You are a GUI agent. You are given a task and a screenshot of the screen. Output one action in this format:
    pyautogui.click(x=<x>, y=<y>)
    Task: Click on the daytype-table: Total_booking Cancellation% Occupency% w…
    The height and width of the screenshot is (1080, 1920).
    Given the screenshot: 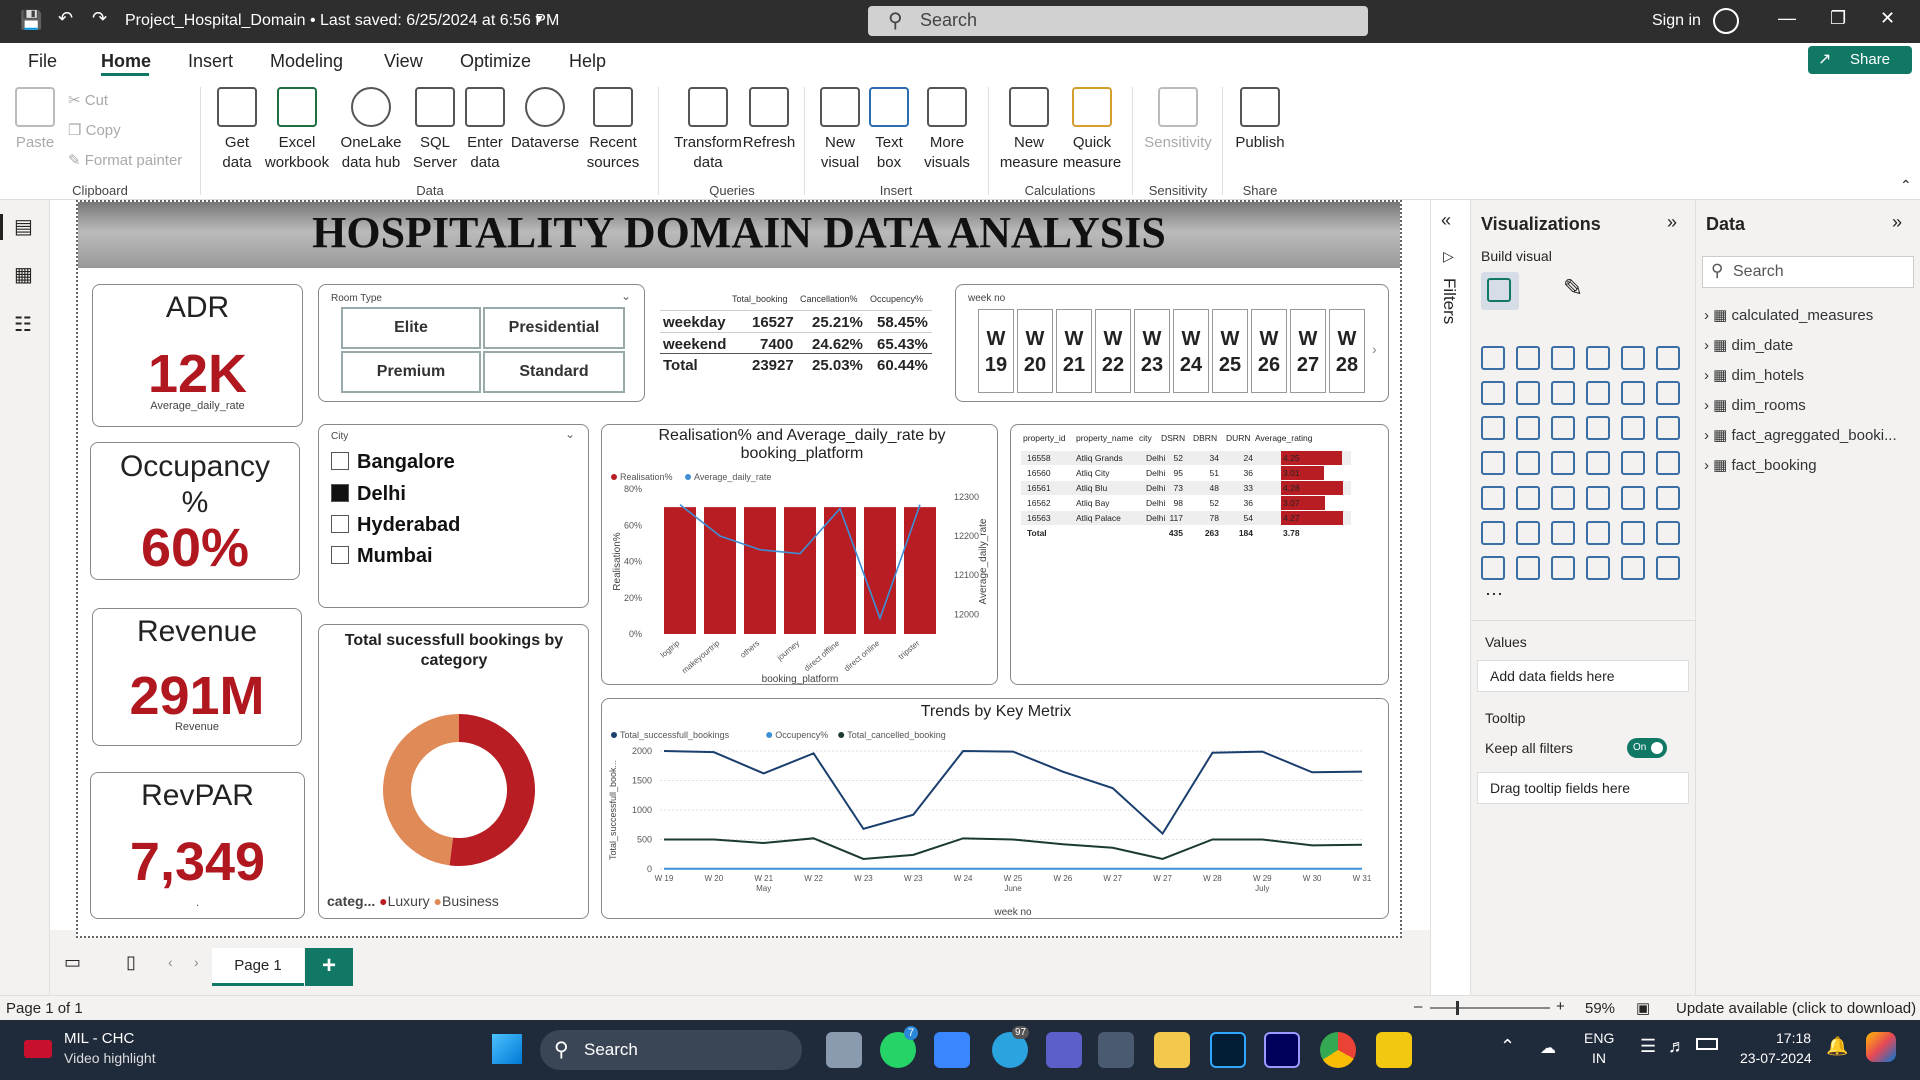 What is the action you would take?
    pyautogui.click(x=796, y=334)
    